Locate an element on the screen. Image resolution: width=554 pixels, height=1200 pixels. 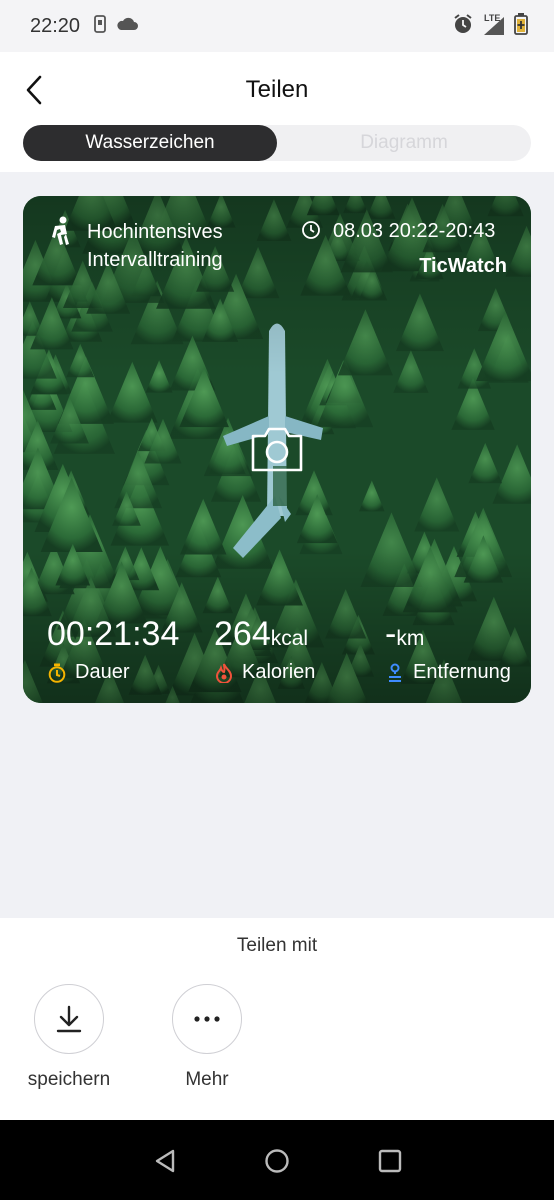
stat-calories-label: Kalorien is located at coordinates (264, 672).